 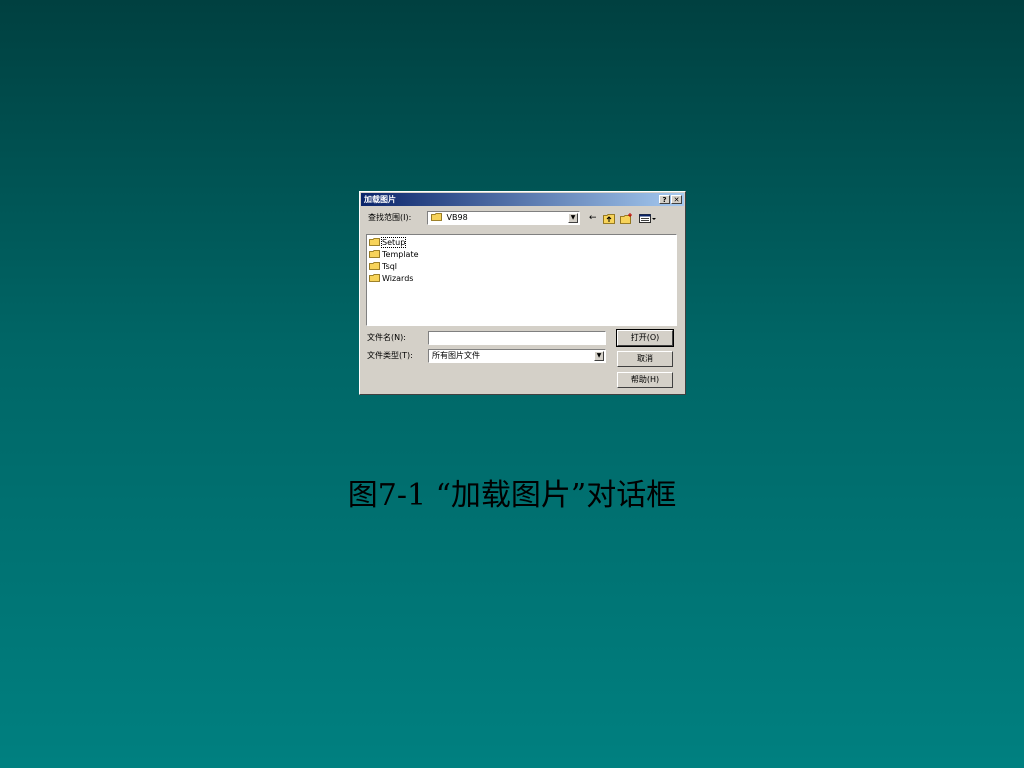 What do you see at coordinates (503, 218) in the screenshot?
I see `look-in-dropdown: VB98 ▼` at bounding box center [503, 218].